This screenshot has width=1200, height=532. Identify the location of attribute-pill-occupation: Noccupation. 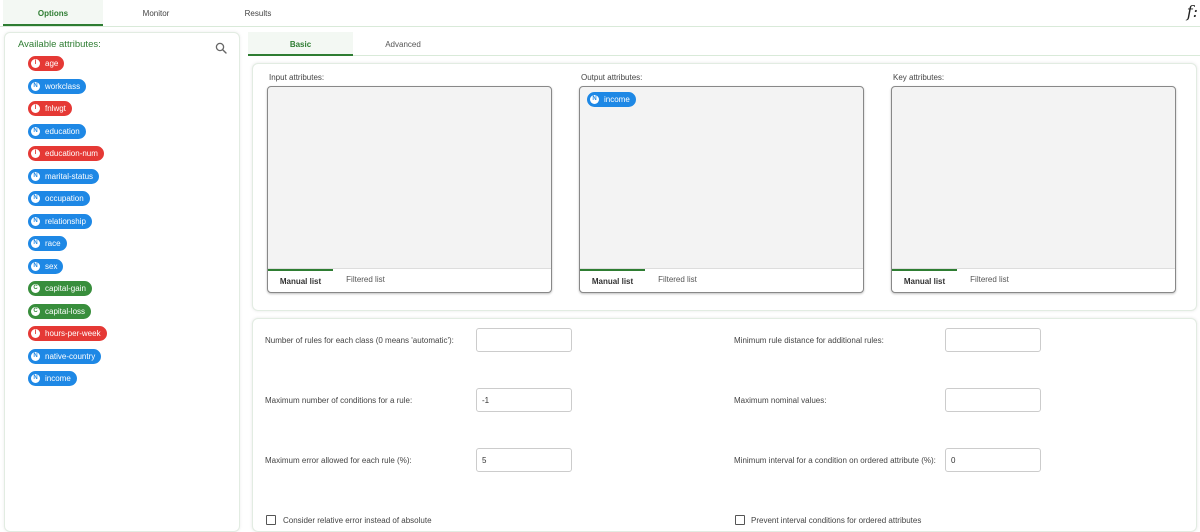
(59, 198).